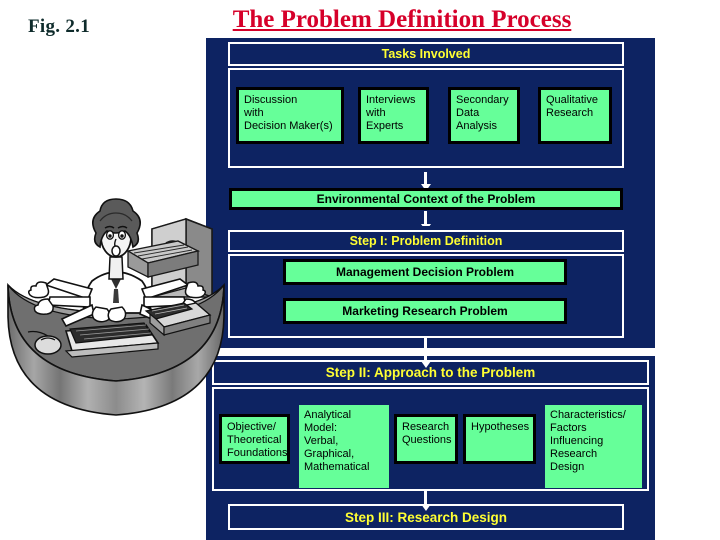  I want to click on step2-box-objective-theoretical-foundations-label: Objective/ Theoretical Foundations, so click(257, 440).